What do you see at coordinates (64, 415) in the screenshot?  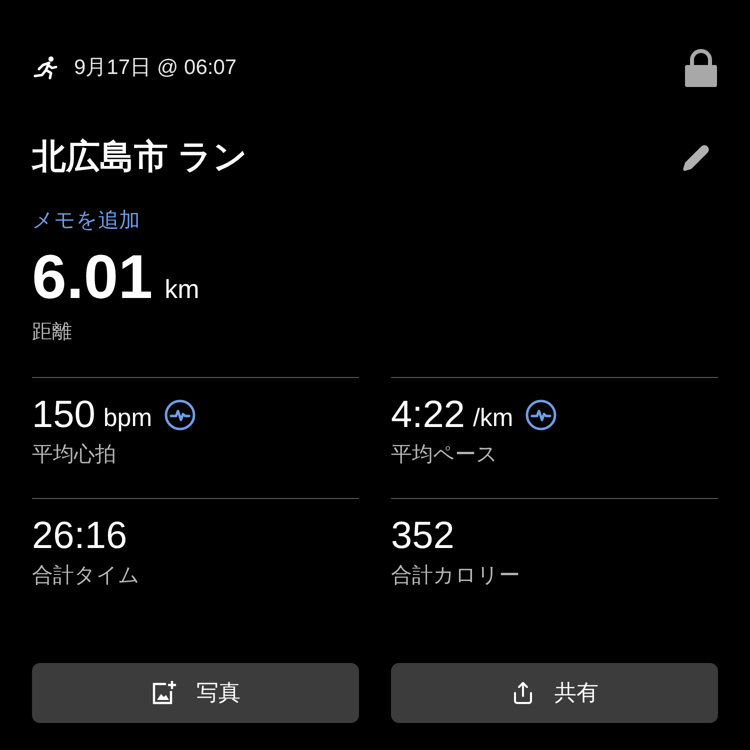 I see `stat-value: 150` at bounding box center [64, 415].